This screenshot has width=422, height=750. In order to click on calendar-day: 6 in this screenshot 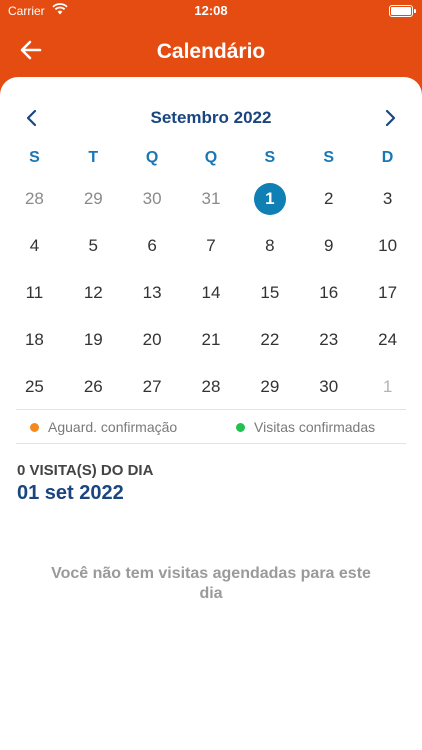, I will do `click(152, 245)`.